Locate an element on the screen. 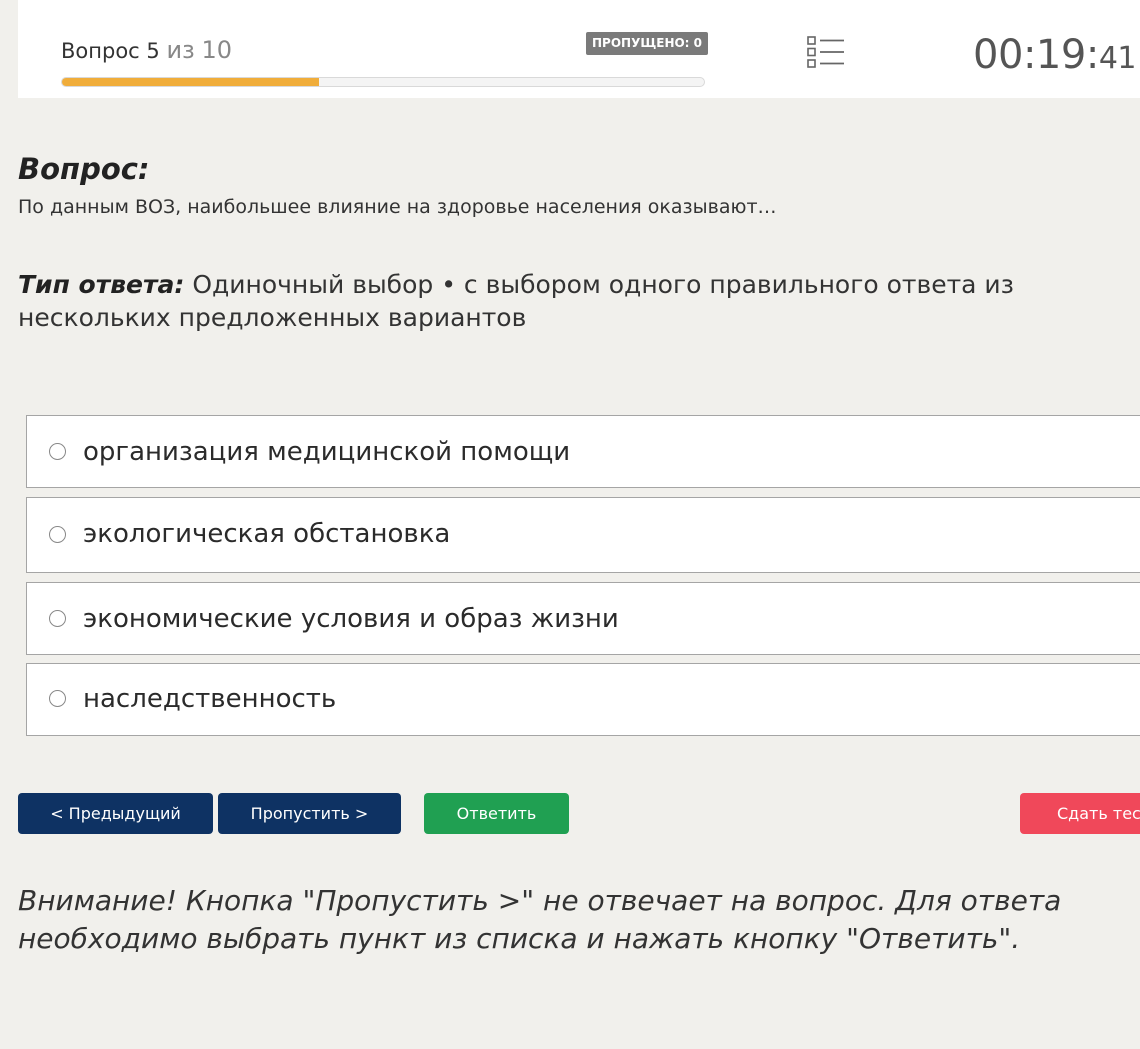 This screenshot has width=1140, height=1049. skipped-count-badge: ПРОПУЩЕНО: 0 is located at coordinates (647, 43).